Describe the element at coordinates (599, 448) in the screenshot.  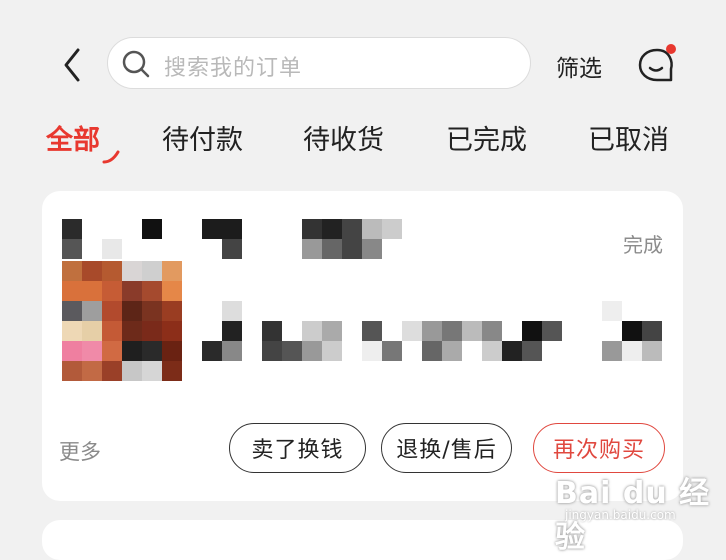
I see `buy-again-button: 再次购买` at that location.